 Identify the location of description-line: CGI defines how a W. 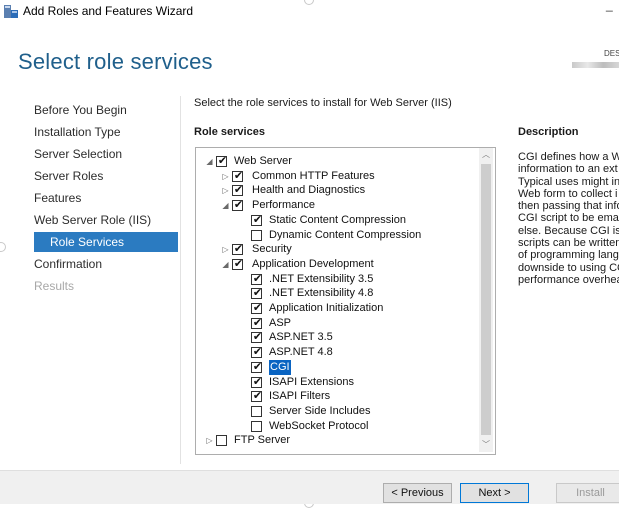
(568, 157).